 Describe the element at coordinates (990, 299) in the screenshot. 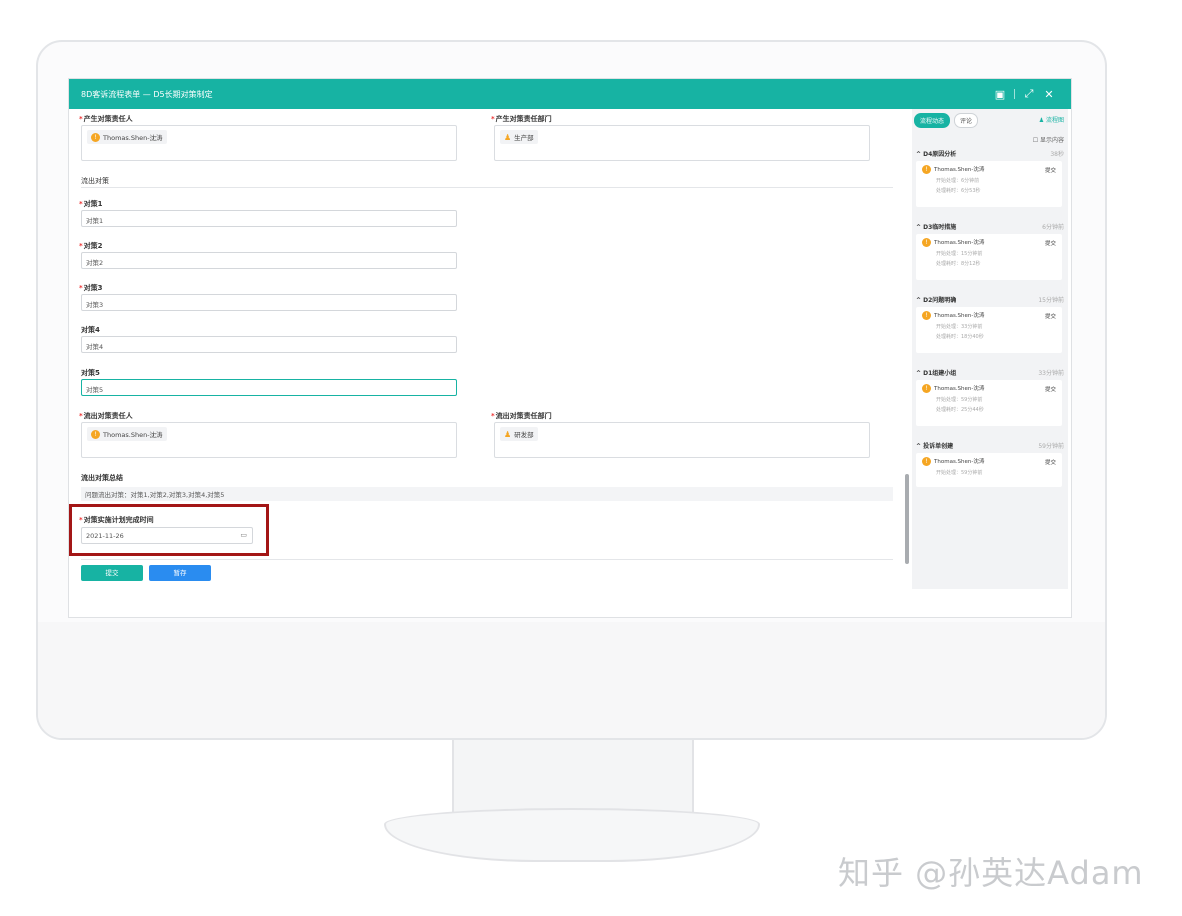

I see `step-header: ^ D2问题明确 15分钟前` at that location.